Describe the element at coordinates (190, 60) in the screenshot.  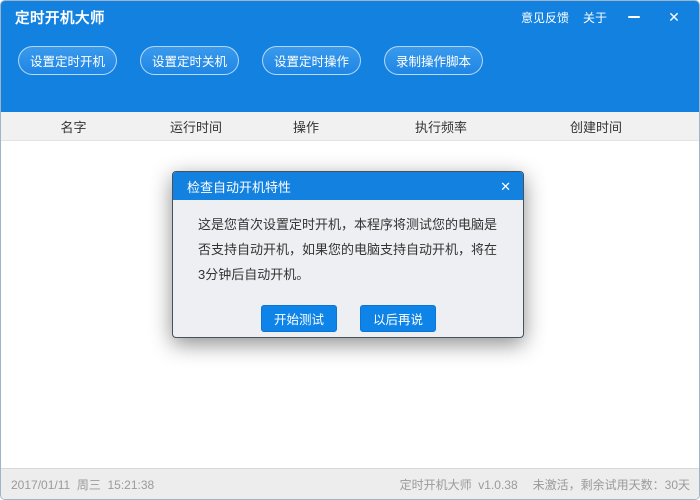
I see `set-scheduled-shutdown-button: 设置定时关机` at that location.